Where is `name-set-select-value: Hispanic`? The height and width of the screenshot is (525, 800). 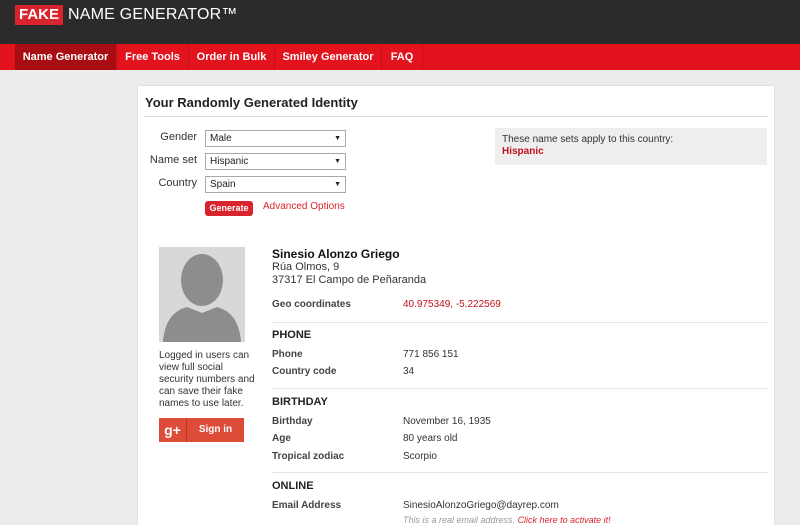
name-set-select-value: Hispanic is located at coordinates (229, 161).